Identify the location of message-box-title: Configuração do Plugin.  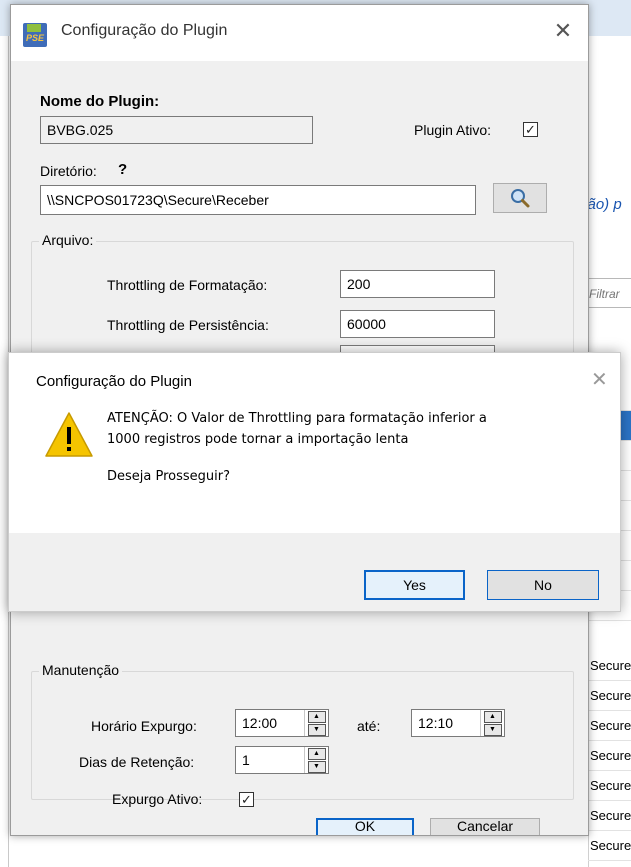
(114, 381).